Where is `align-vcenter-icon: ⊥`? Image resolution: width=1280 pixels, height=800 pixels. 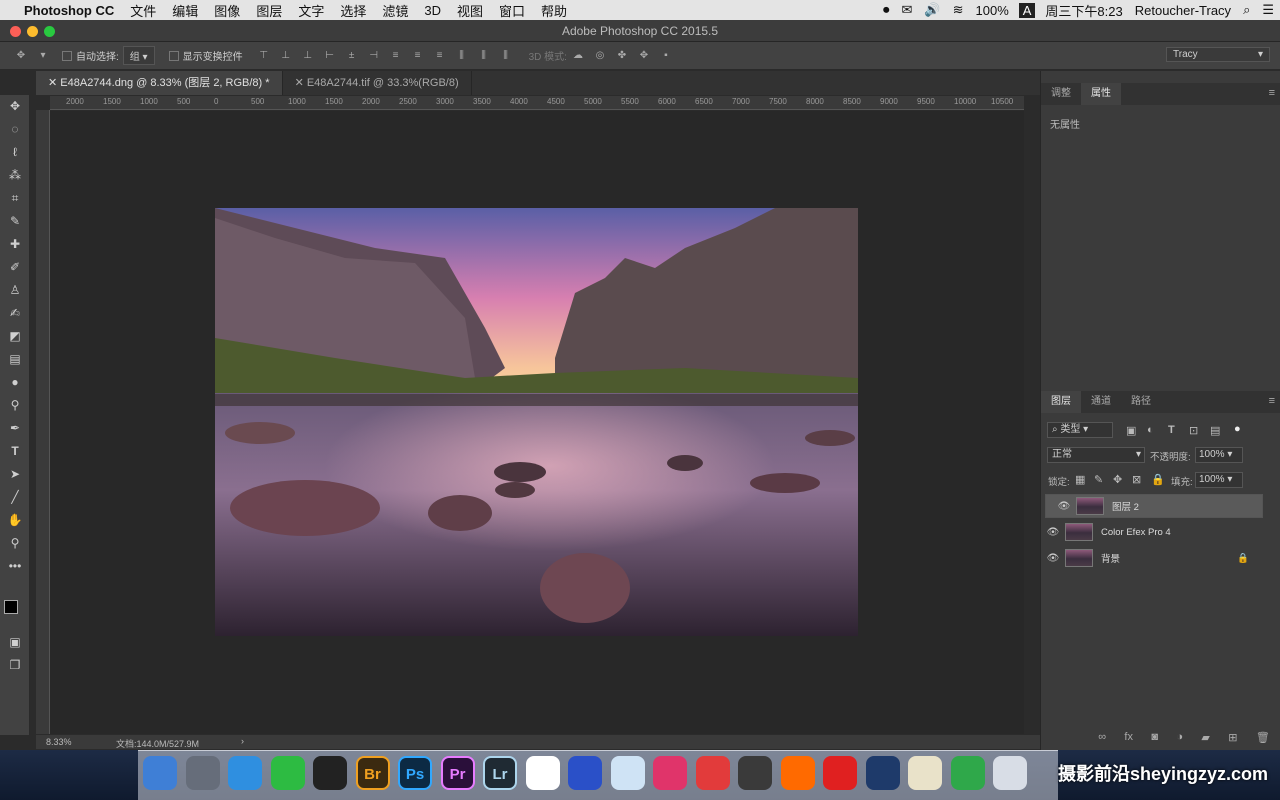 align-vcenter-icon: ⊥ is located at coordinates (286, 56).